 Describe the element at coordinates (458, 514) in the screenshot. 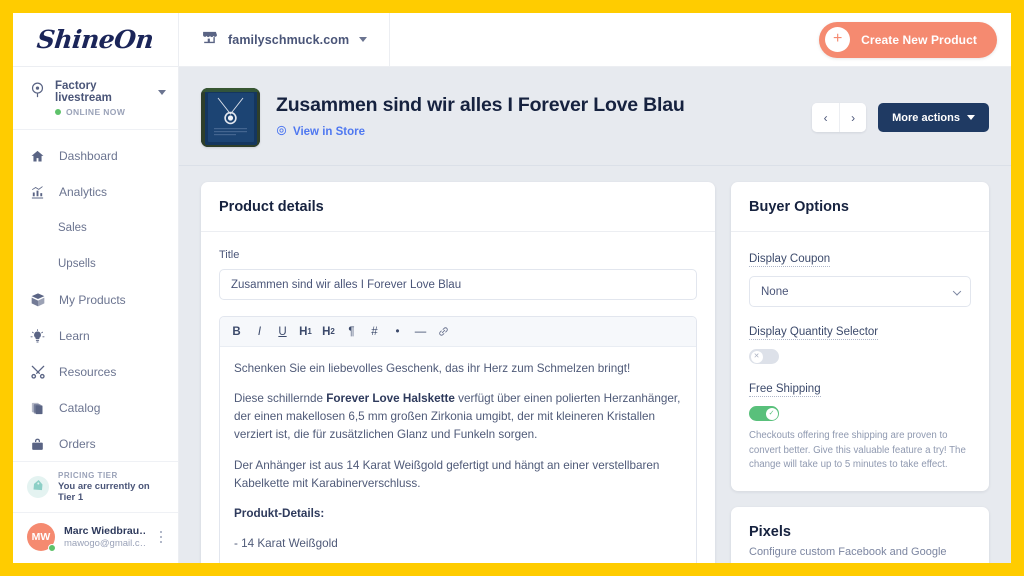

I see `description-subheading: Produkt-Details:` at that location.